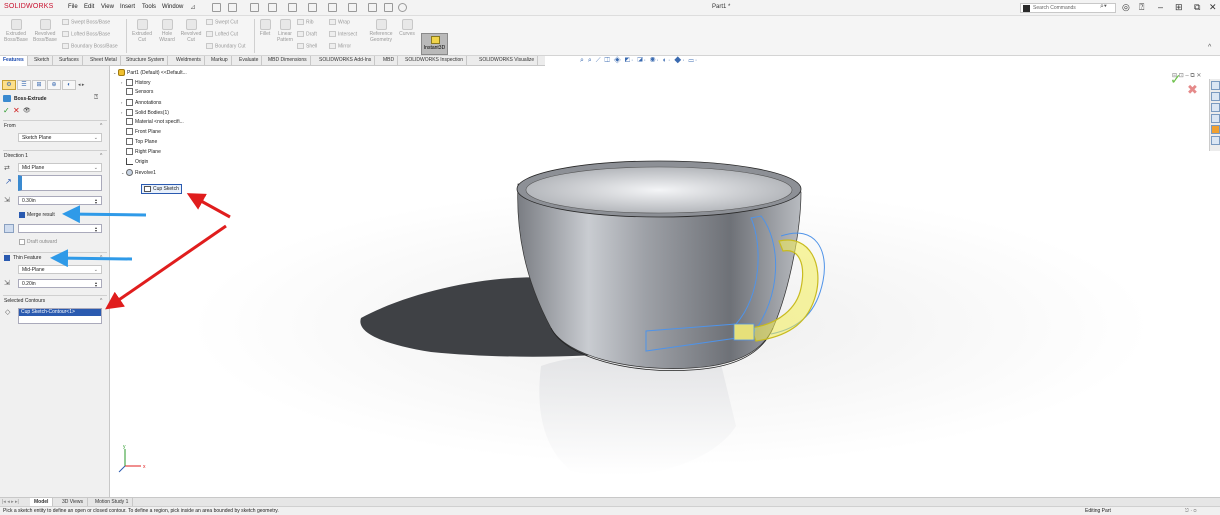 This screenshot has width=1220, height=515. I want to click on display-manager-tab: ◐, so click(69, 85).